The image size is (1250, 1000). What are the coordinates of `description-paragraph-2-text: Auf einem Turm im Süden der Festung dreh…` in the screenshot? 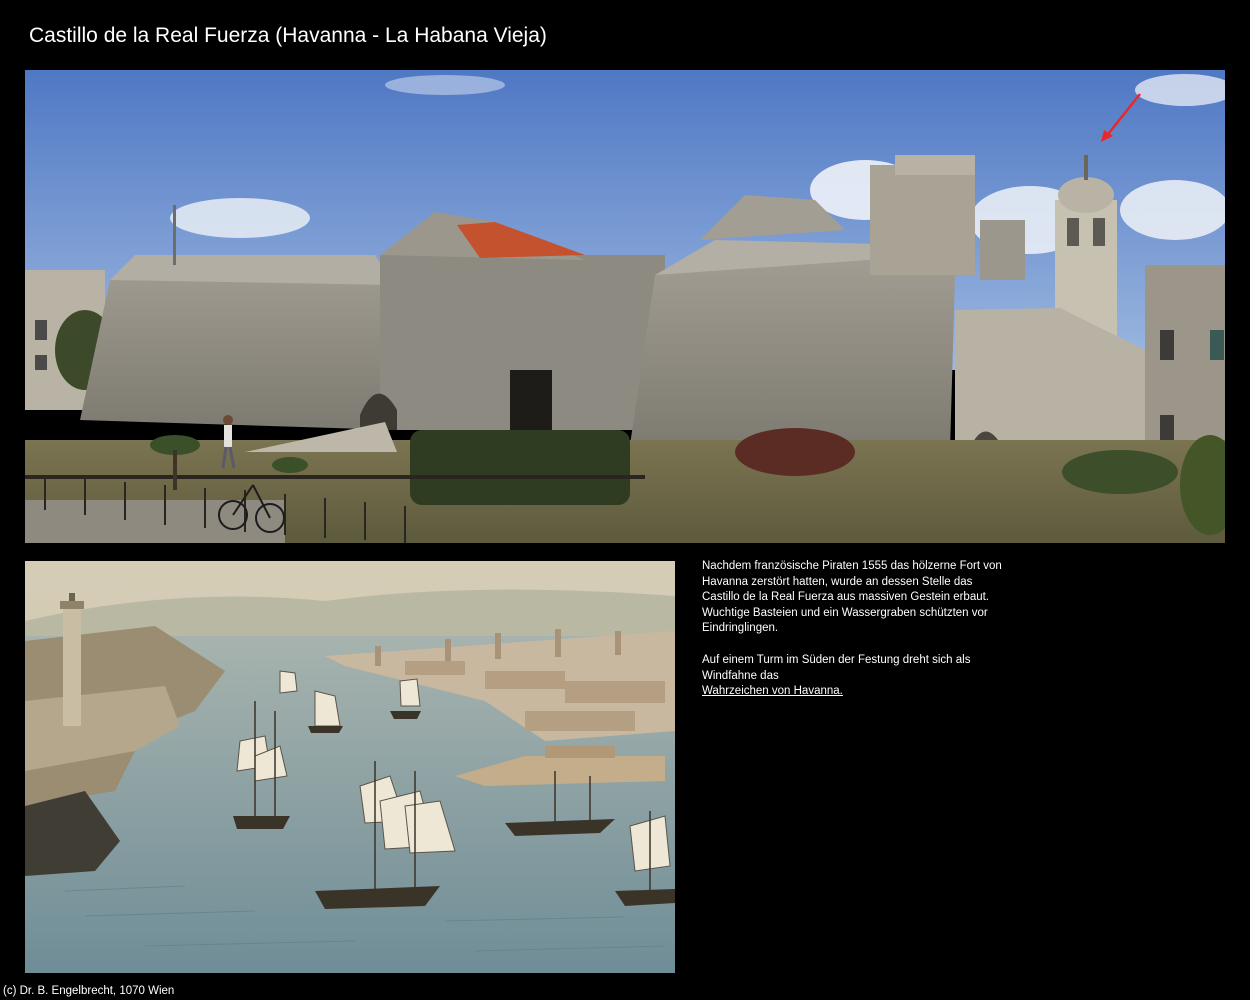 It's located at (836, 667).